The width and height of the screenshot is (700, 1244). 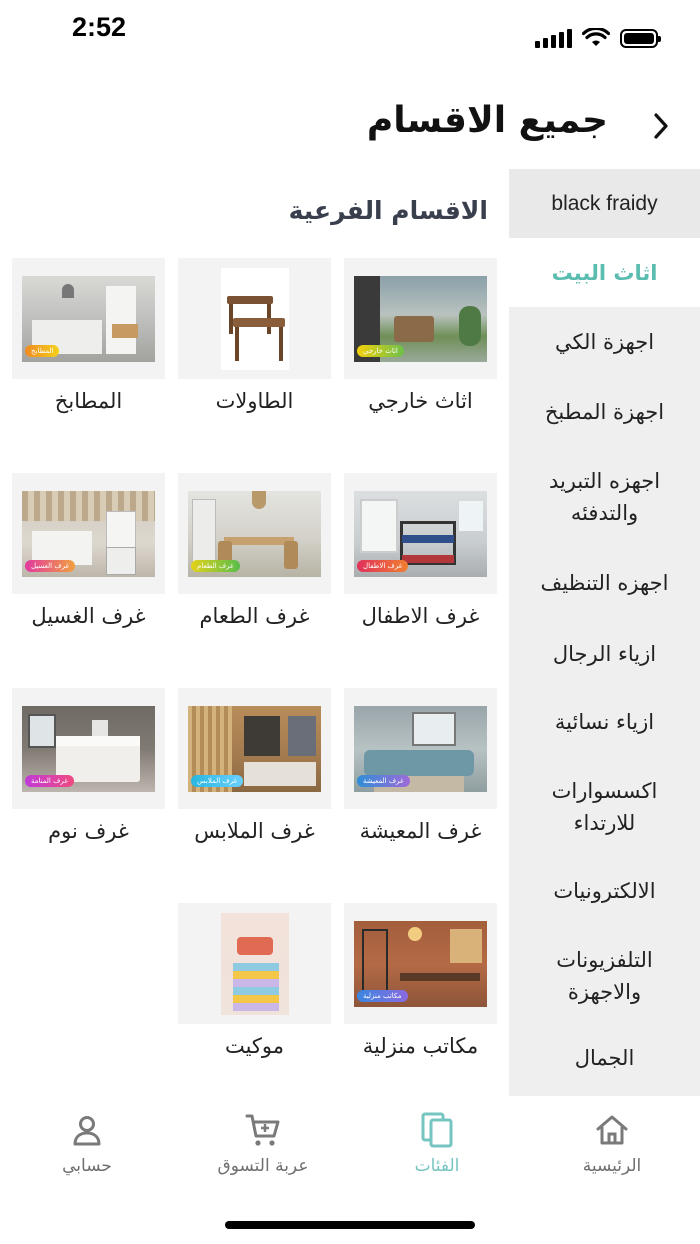 I want to click on sidebar-item-label: ازياء نسائية, so click(x=604, y=722).